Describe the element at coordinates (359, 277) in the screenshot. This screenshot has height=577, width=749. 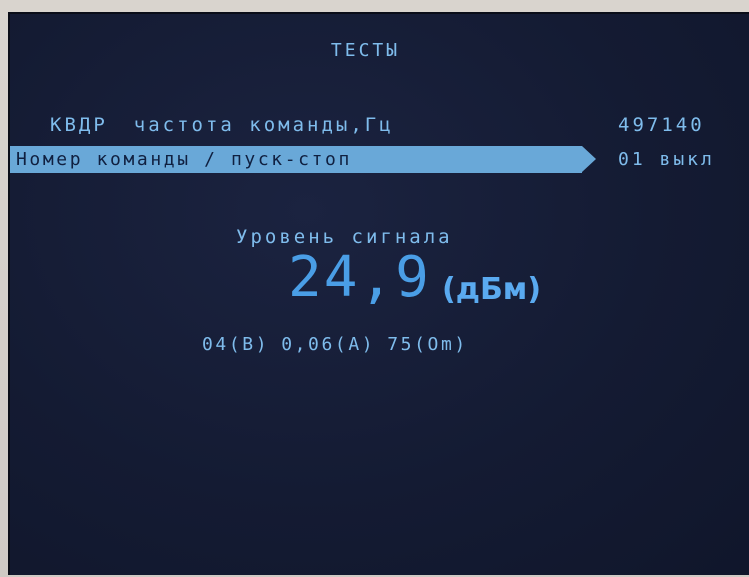
I see `signal-level-value: 24,9` at that location.